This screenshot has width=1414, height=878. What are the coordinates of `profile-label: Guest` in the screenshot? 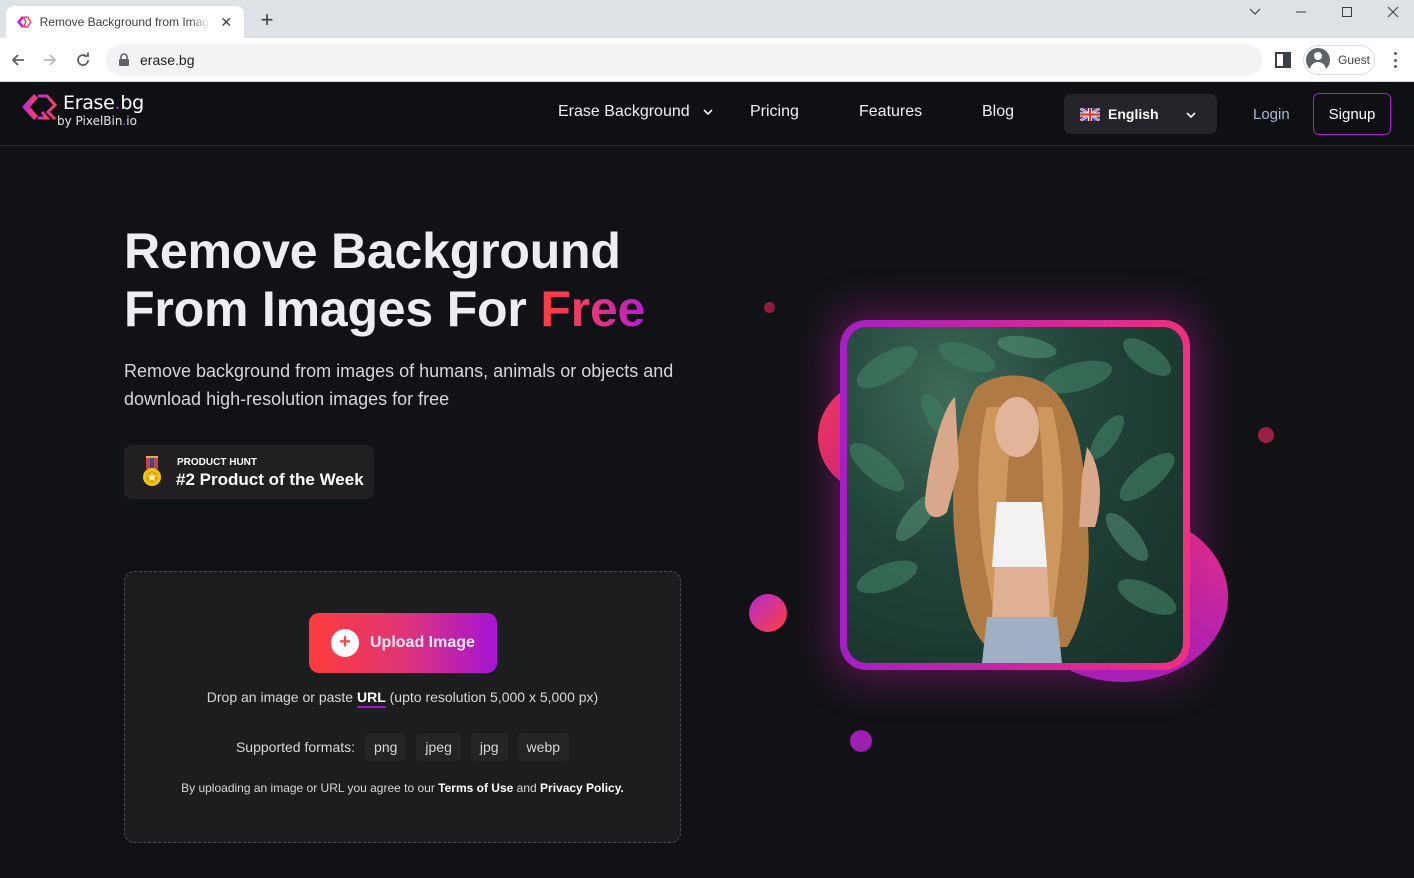 It's located at (1354, 60).